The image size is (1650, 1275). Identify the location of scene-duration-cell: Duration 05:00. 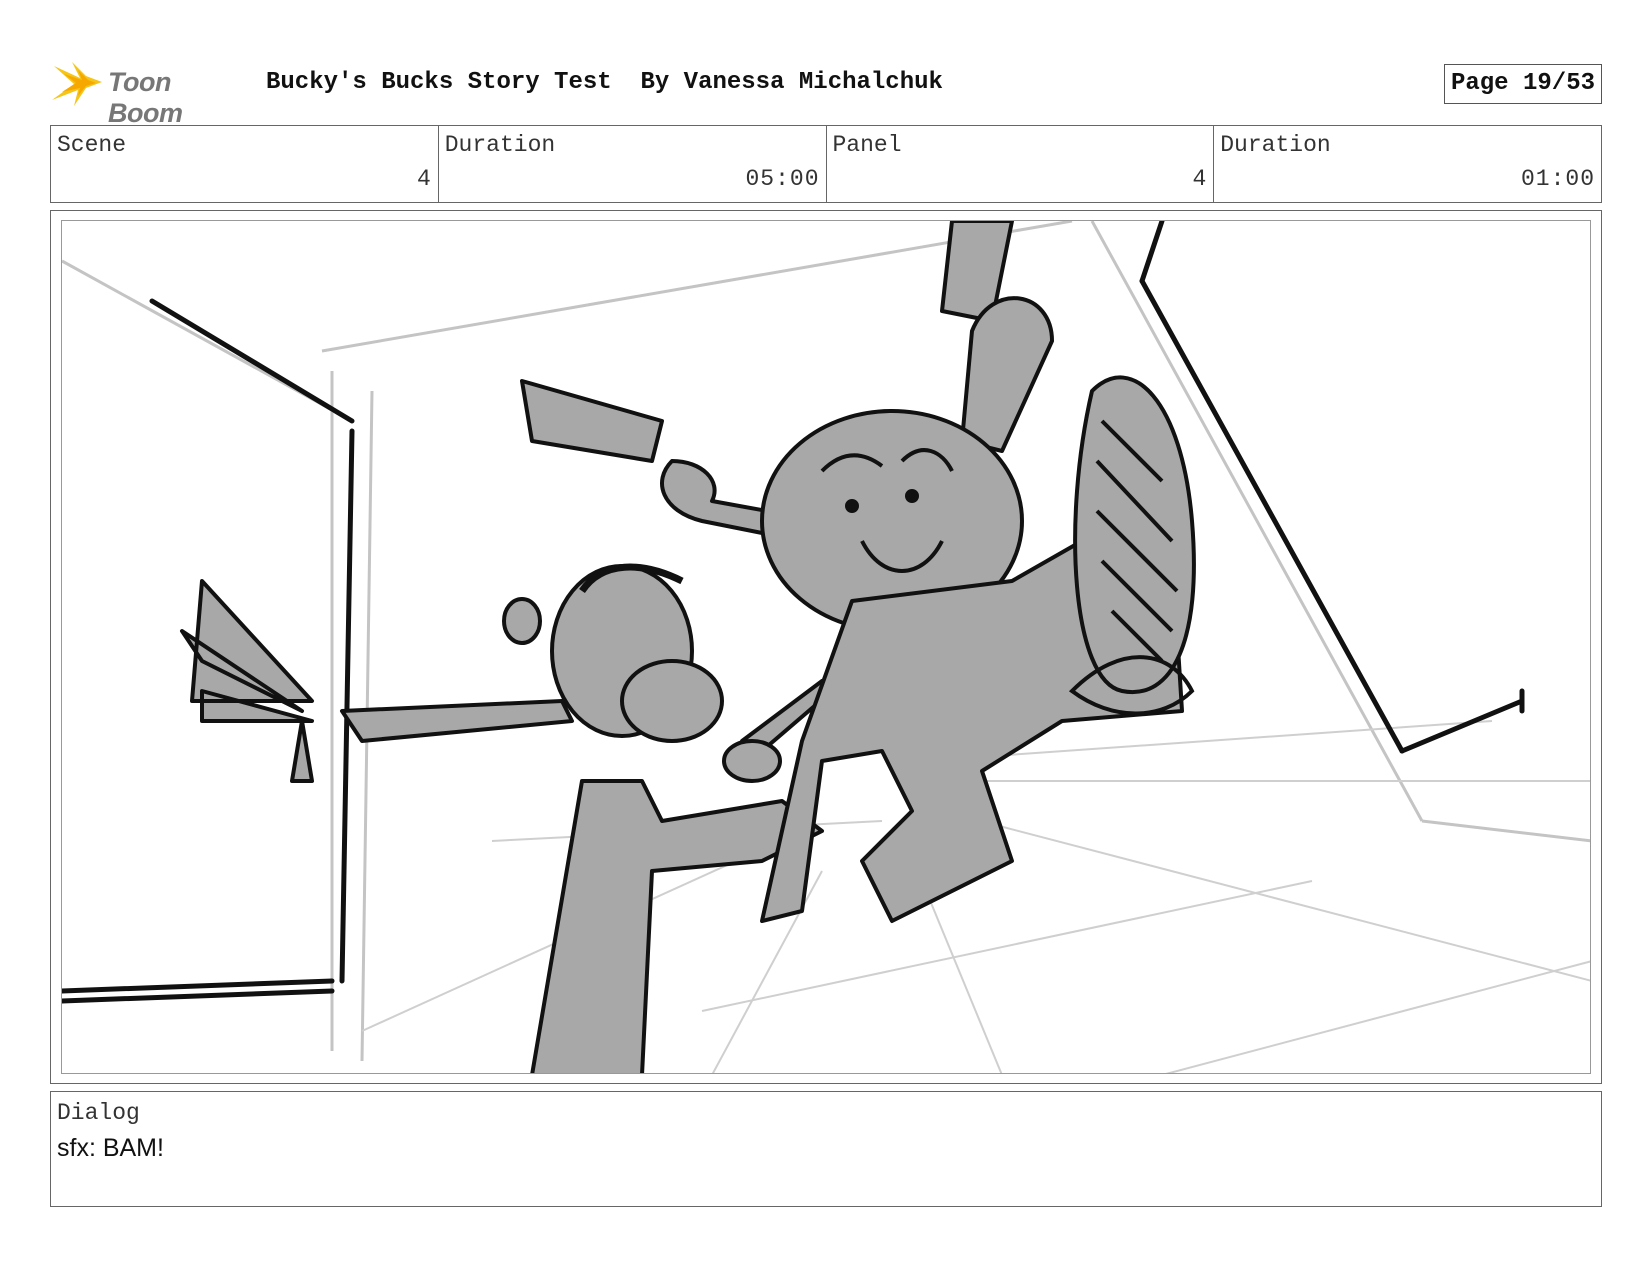
(633, 164).